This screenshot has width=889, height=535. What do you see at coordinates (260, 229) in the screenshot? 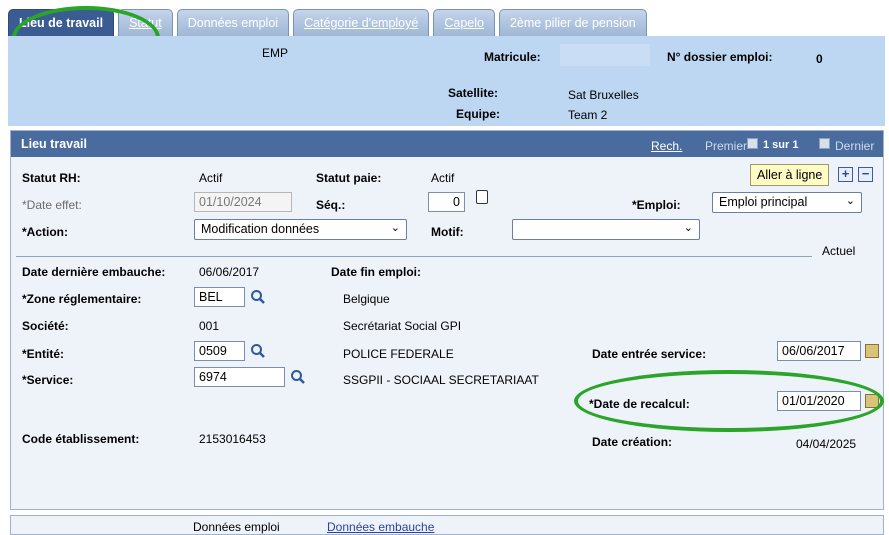
I see `action-select-value: Modification données` at bounding box center [260, 229].